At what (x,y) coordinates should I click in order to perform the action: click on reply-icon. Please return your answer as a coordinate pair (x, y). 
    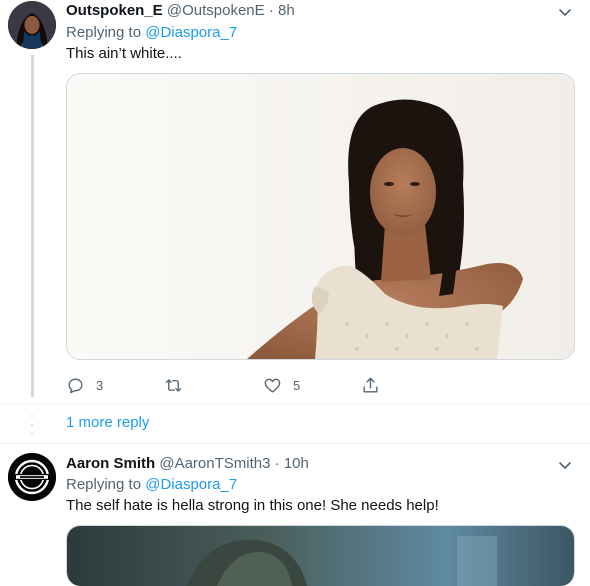
    Looking at the image, I should click on (75, 385).